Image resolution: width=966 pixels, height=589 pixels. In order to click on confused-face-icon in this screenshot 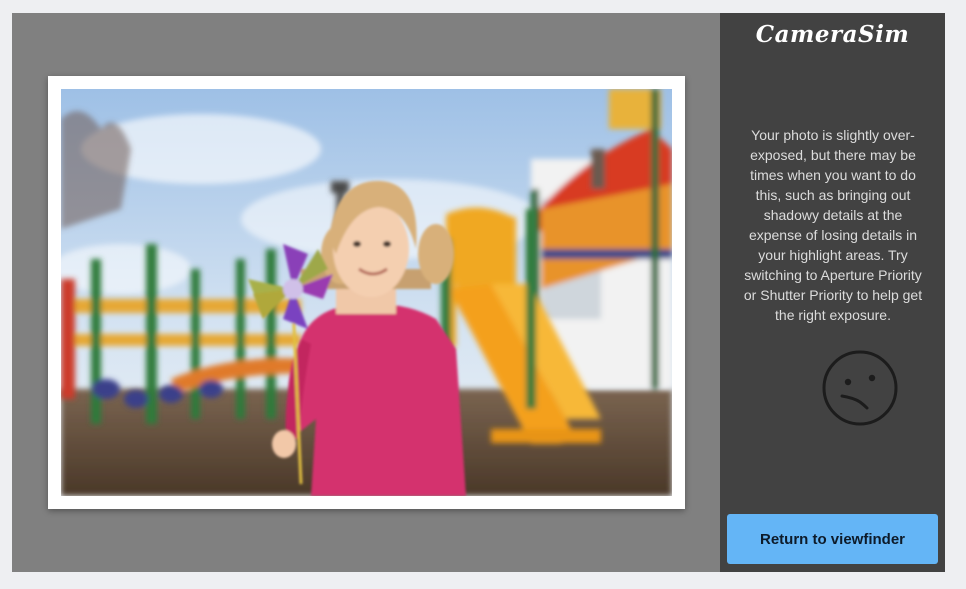, I will do `click(860, 388)`.